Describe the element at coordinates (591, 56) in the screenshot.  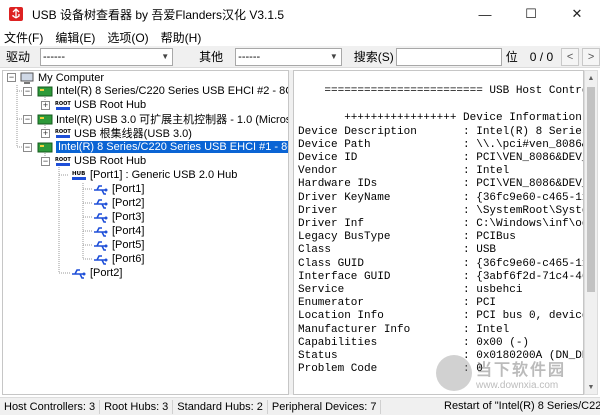
I see `next-match-button: >` at that location.